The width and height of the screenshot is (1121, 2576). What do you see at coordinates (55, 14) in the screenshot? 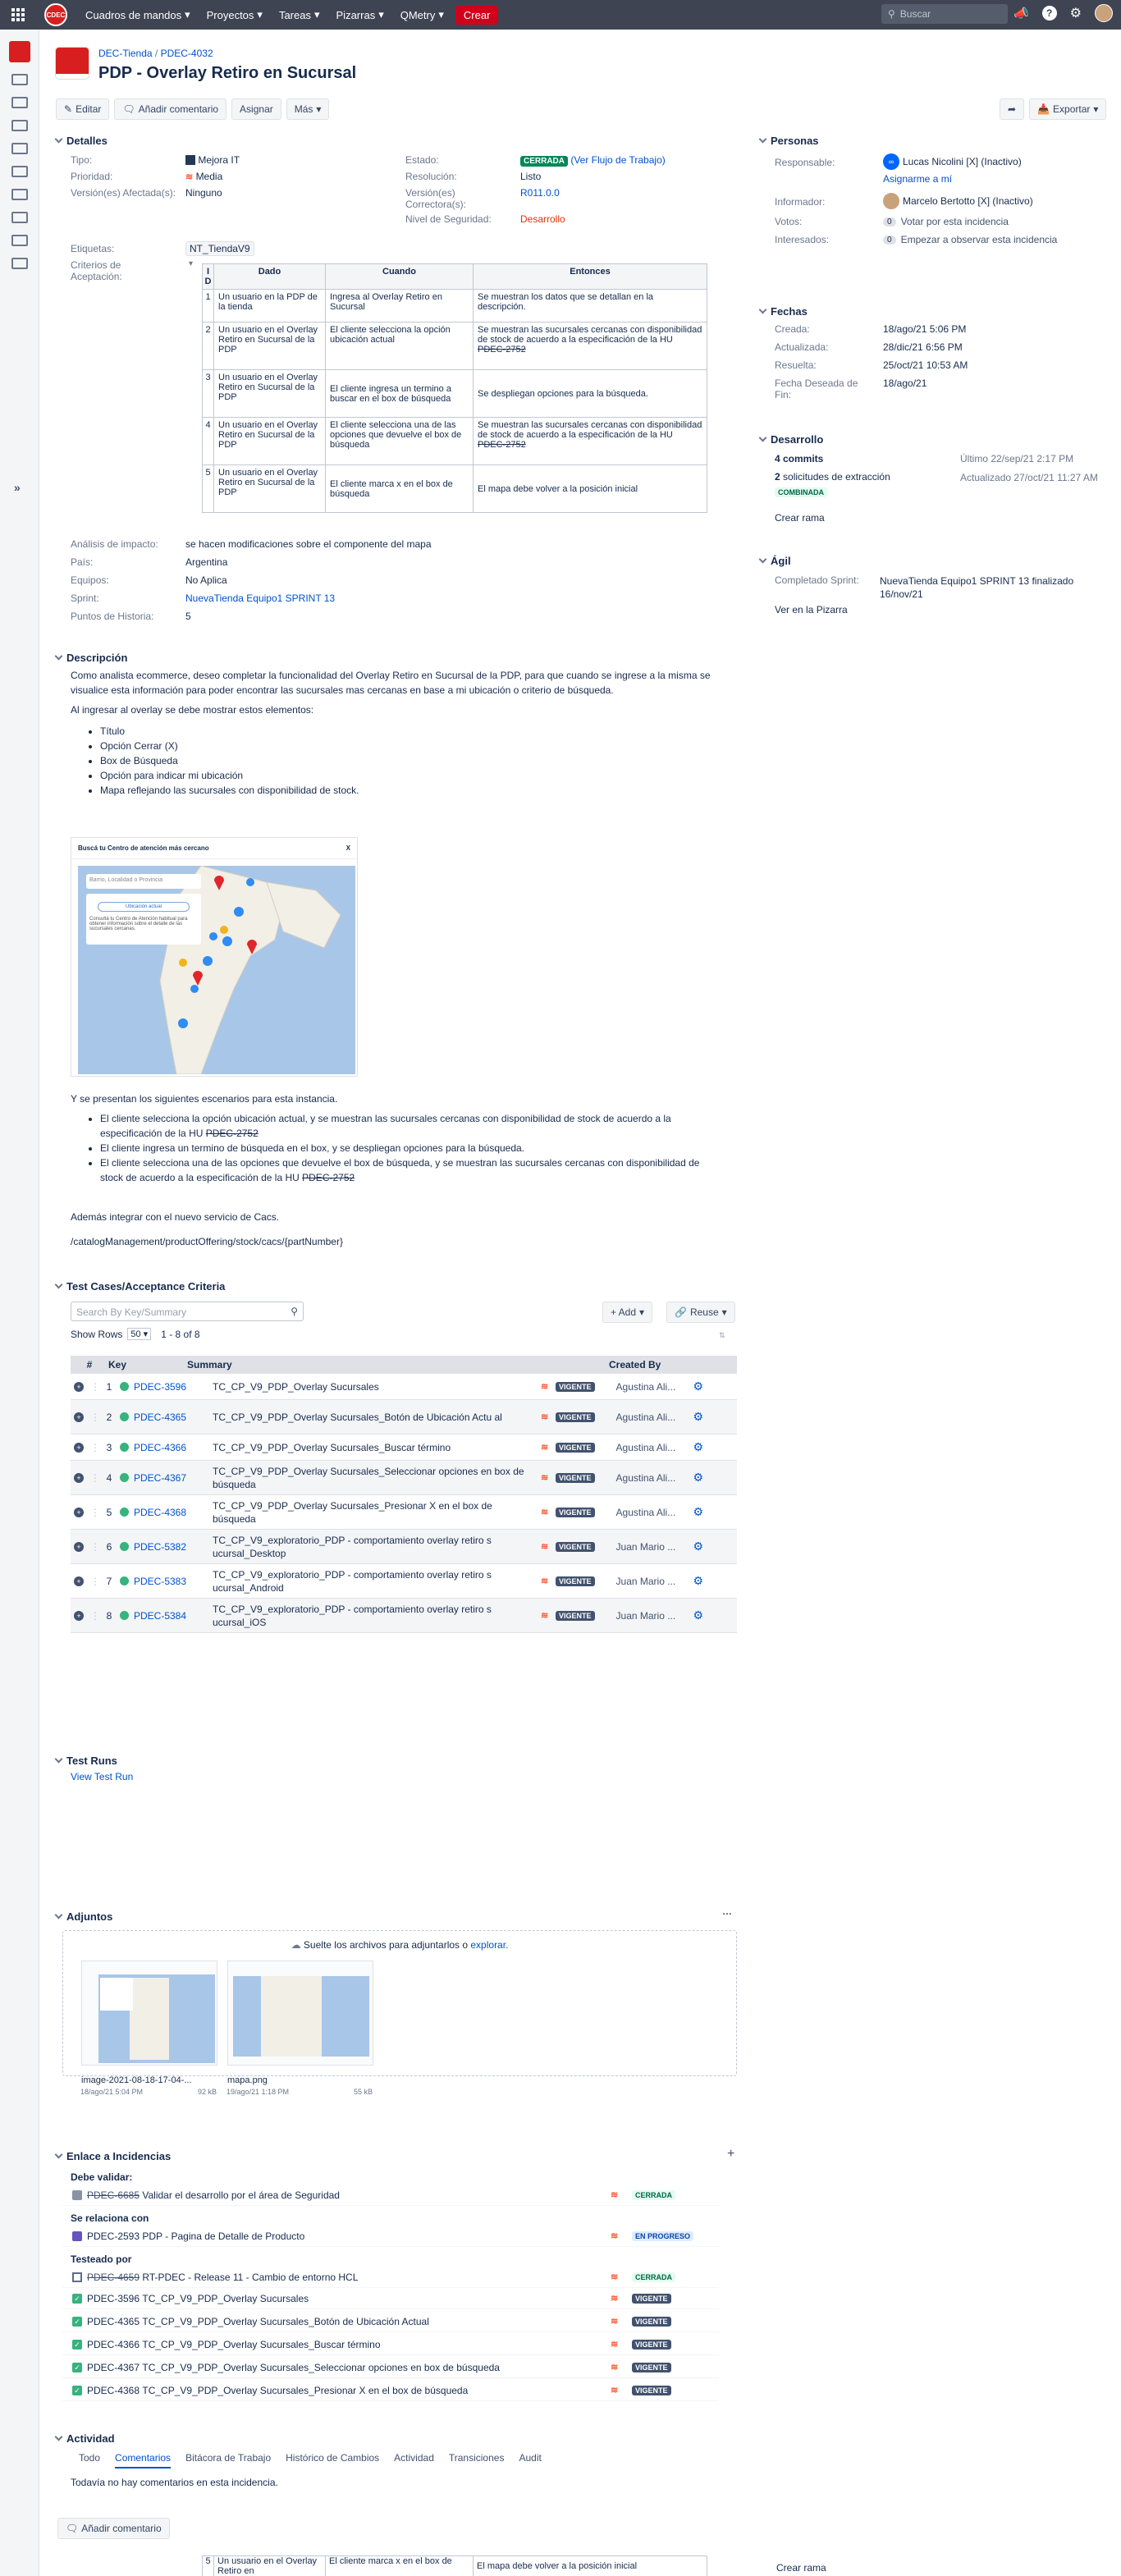
I see `company-logo: CDEC` at bounding box center [55, 14].